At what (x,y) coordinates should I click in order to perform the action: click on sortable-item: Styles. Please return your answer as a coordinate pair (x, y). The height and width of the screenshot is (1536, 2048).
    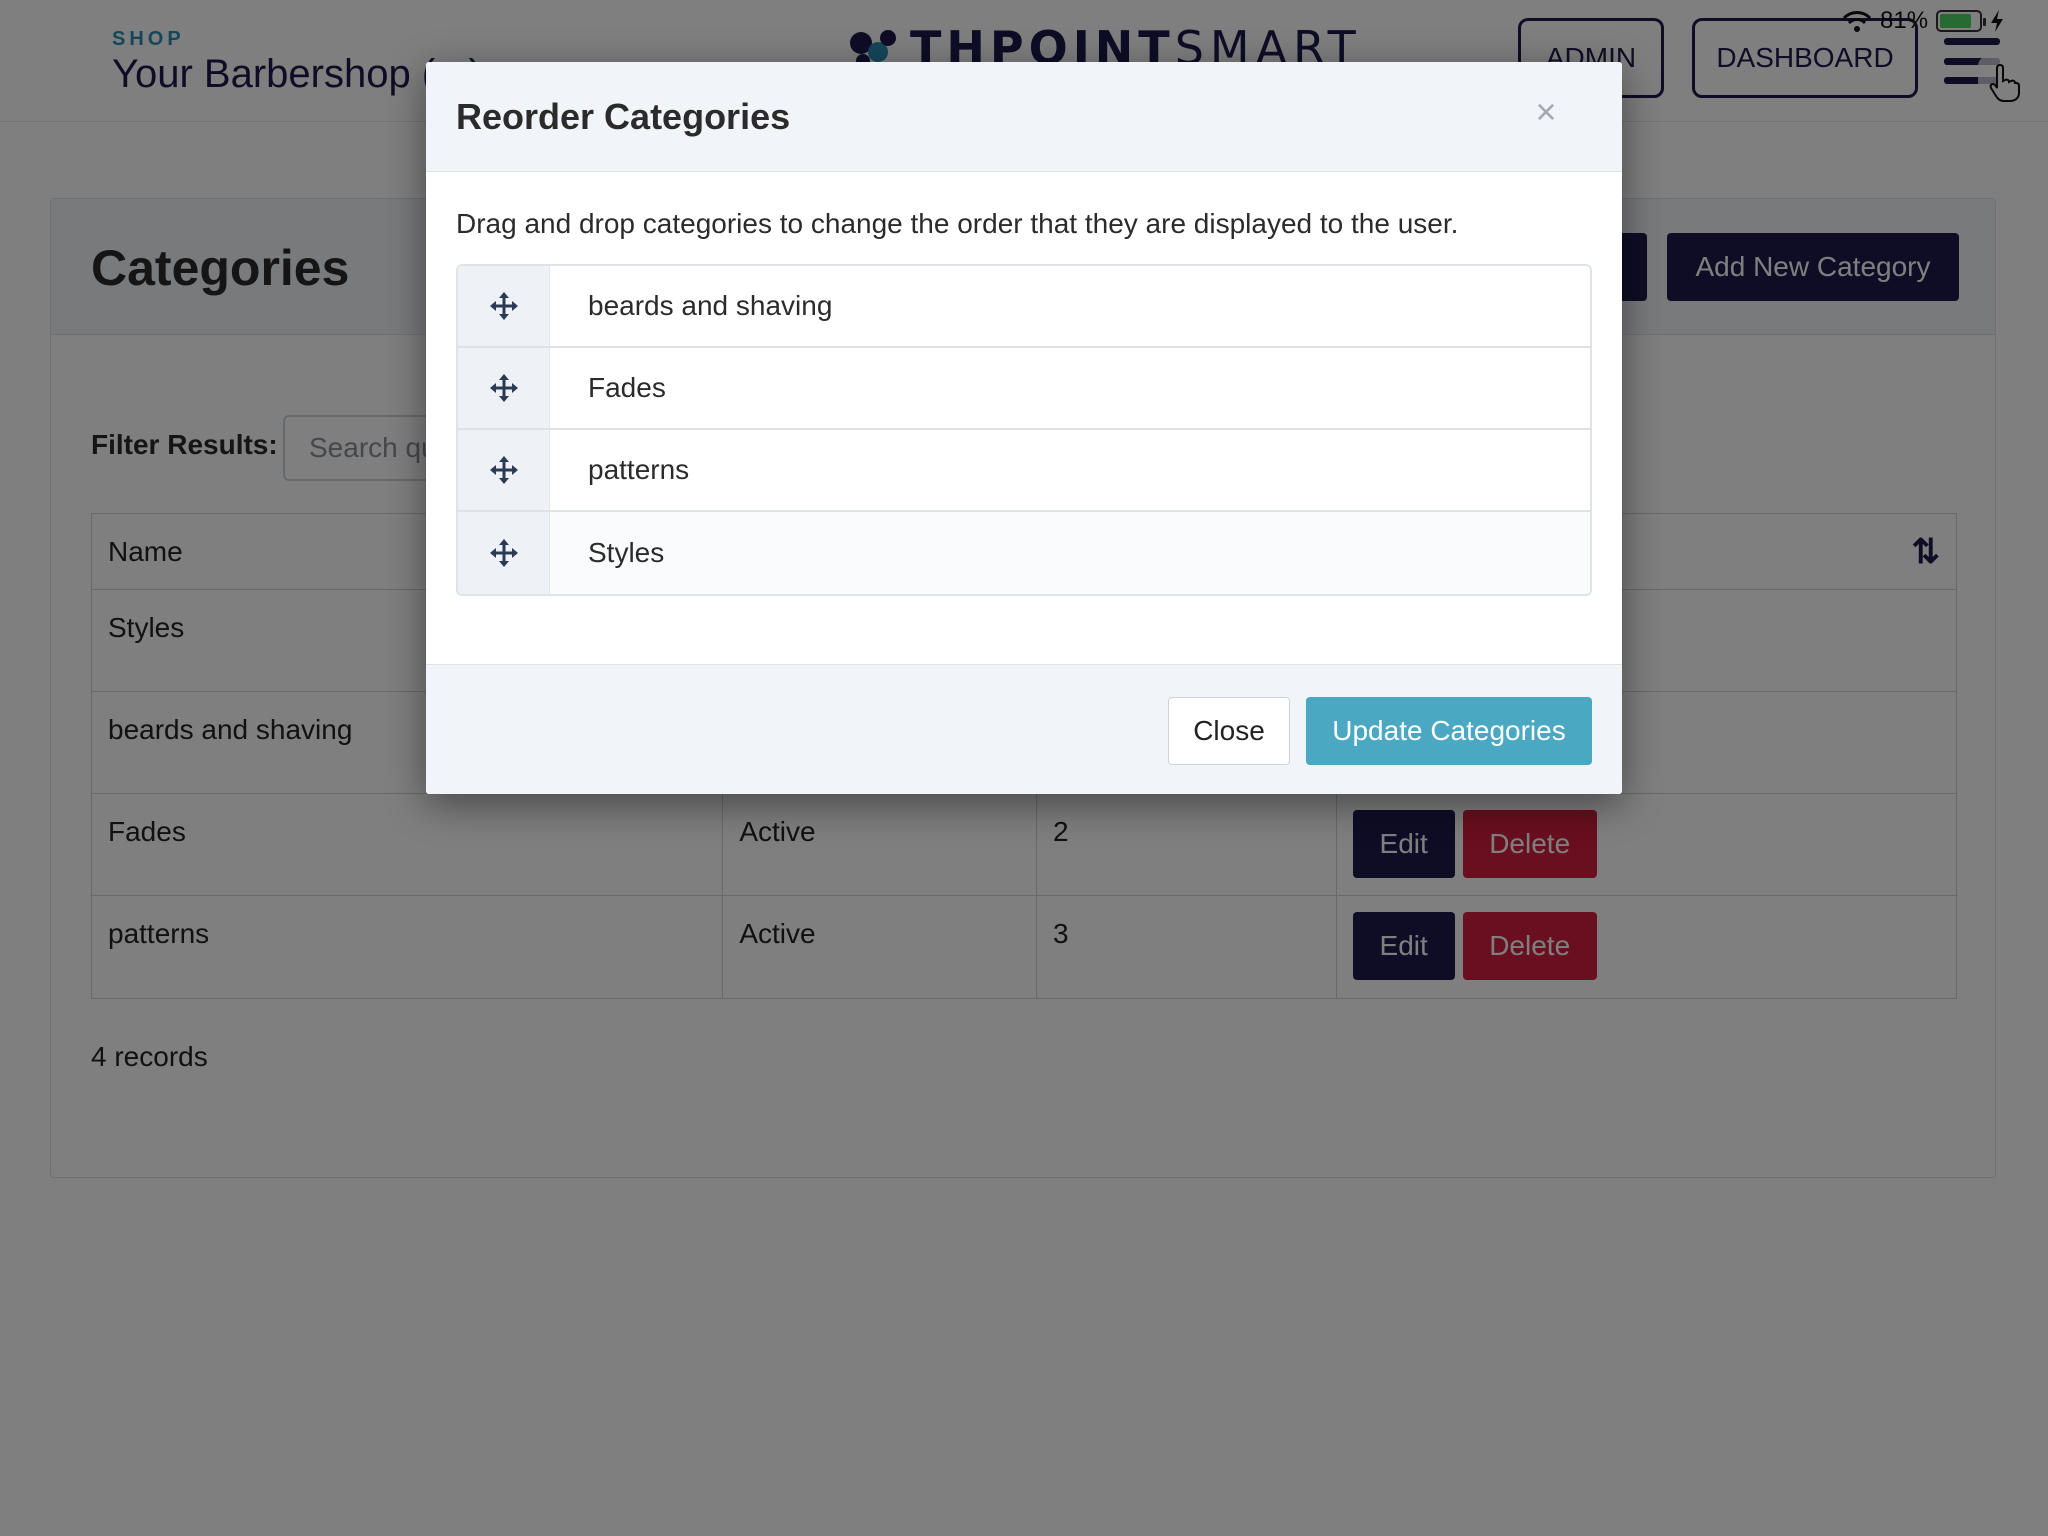
    Looking at the image, I should click on (1024, 553).